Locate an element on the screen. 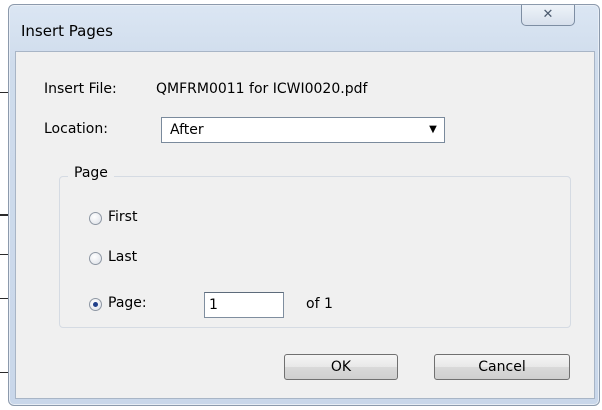  page-radio is located at coordinates (95, 304).